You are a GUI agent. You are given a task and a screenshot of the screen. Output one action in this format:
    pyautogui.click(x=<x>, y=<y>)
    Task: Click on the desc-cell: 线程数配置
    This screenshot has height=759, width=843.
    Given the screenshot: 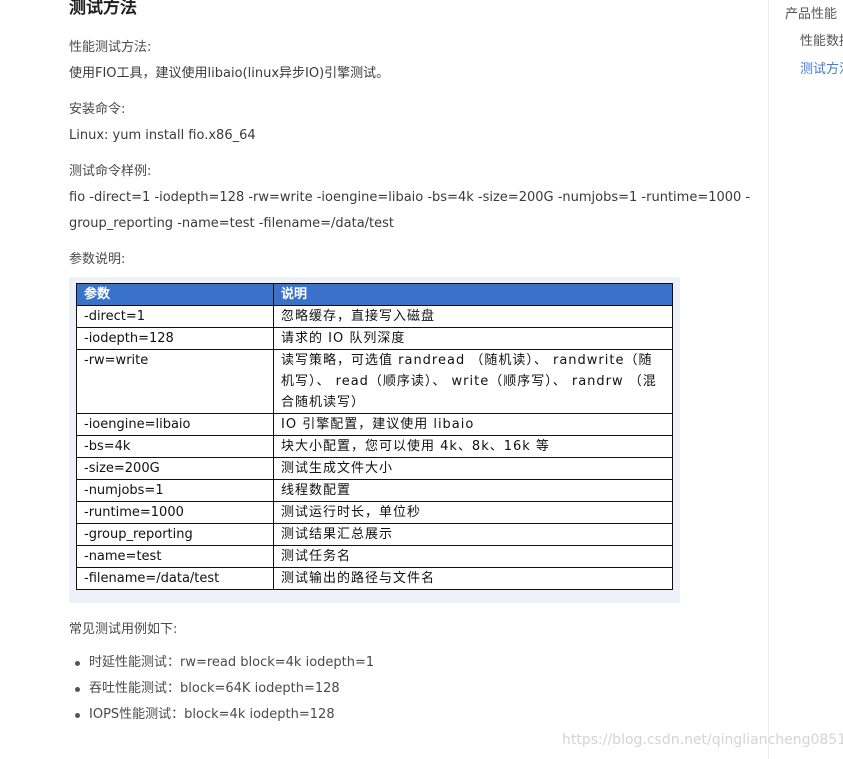 What is the action you would take?
    pyautogui.click(x=473, y=490)
    